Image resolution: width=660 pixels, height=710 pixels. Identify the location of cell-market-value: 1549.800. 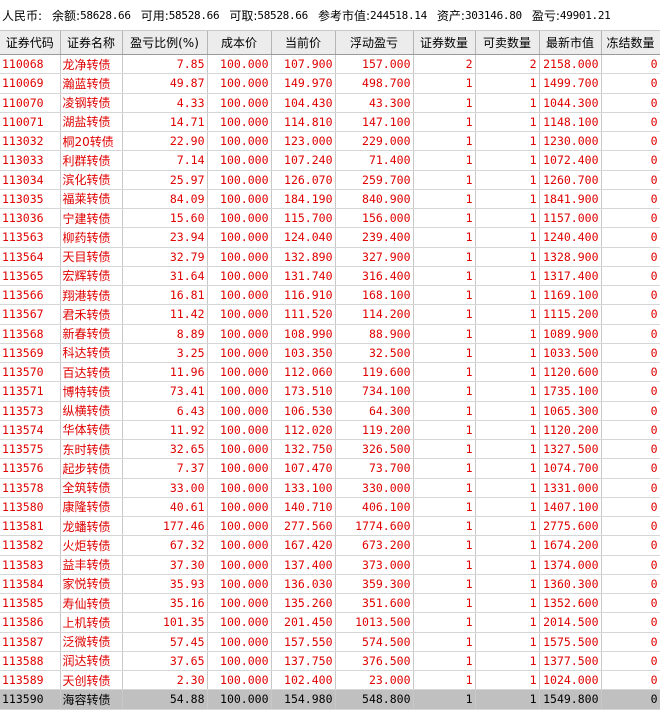
(570, 699).